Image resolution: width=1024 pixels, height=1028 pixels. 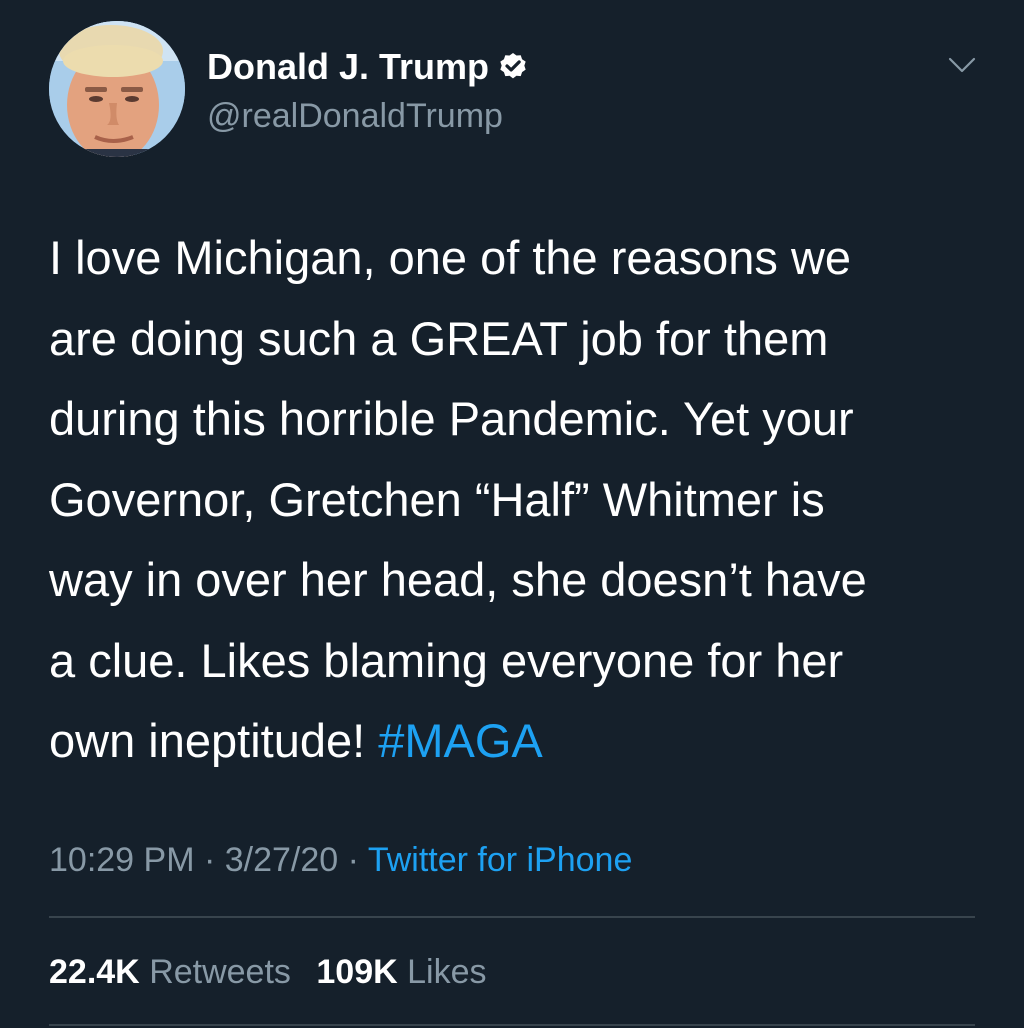 I want to click on retweets-count: 22.4K, so click(x=94, y=972).